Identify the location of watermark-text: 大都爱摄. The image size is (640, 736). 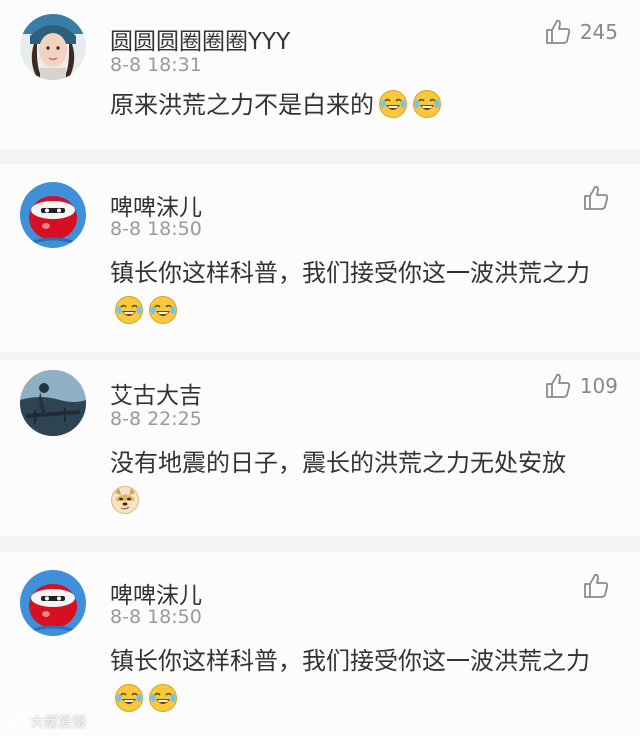
(58, 723).